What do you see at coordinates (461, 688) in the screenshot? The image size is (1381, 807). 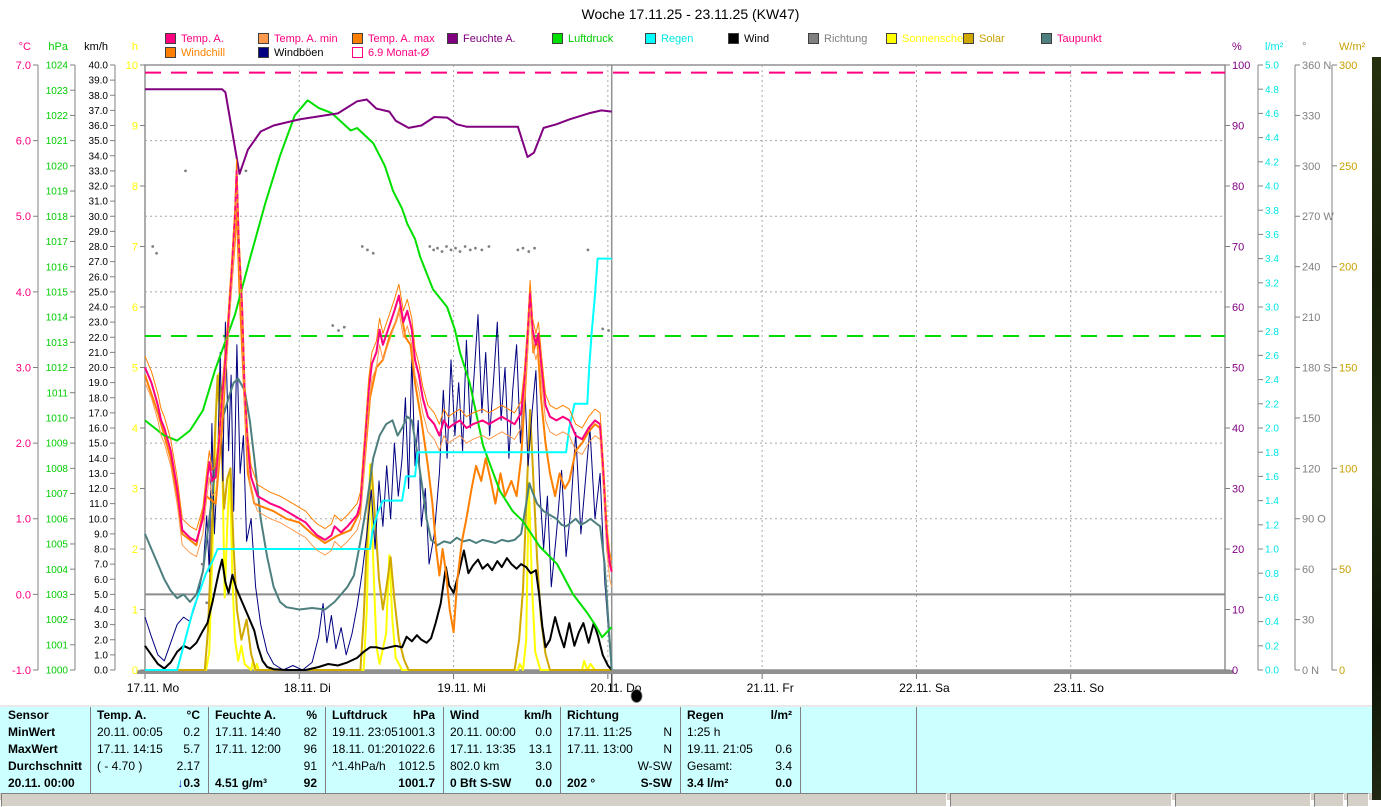 I see `x-axis-day-label: 19.11. Mi` at bounding box center [461, 688].